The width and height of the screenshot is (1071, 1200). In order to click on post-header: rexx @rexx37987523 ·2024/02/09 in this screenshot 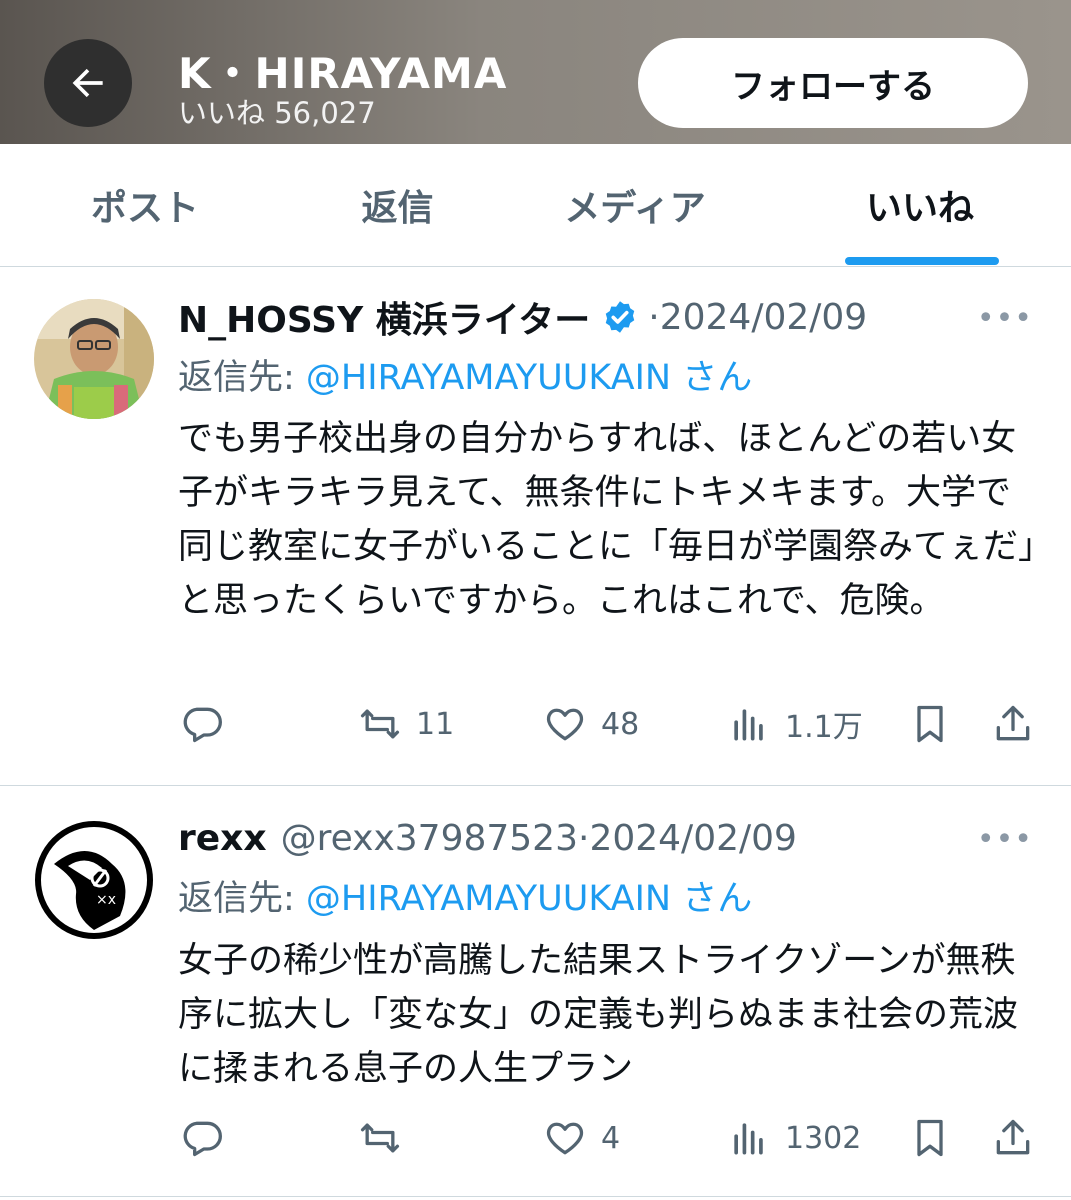, I will do `click(487, 838)`.